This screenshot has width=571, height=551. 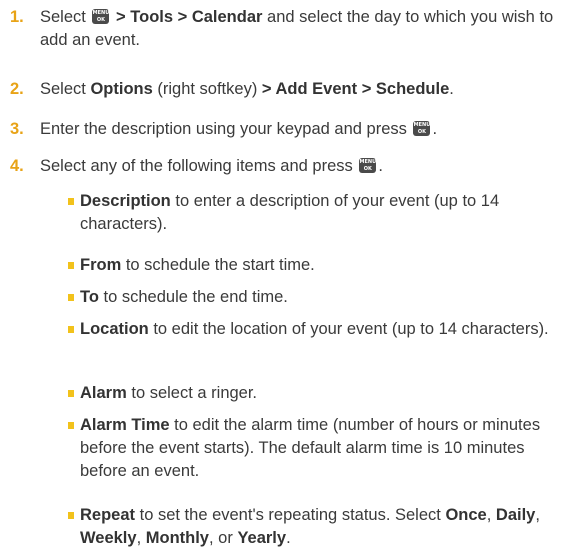 What do you see at coordinates (193, 297) in the screenshot?
I see `text: to schedule the end time.` at bounding box center [193, 297].